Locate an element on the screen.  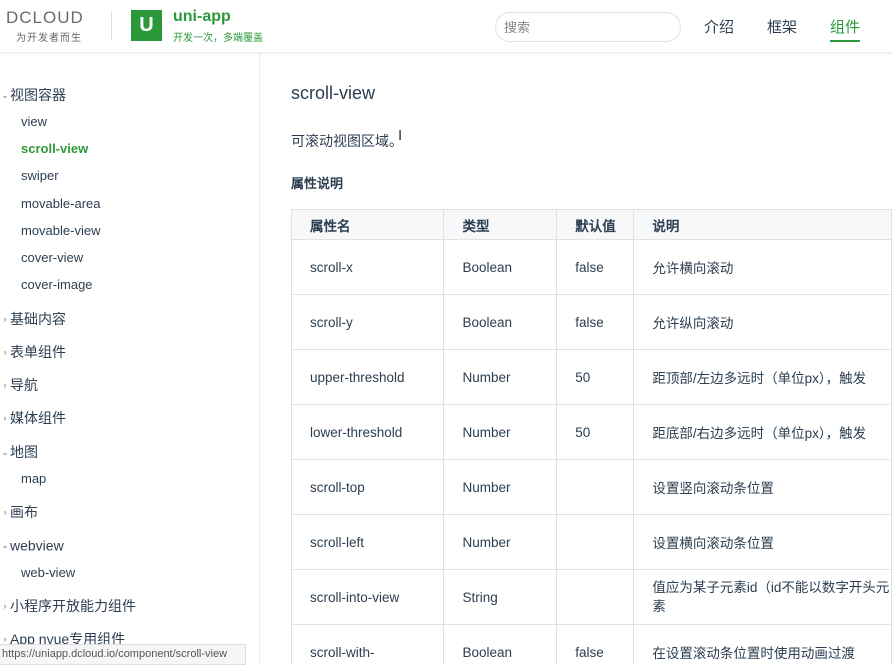
sidebar-item-cover-image: cover-image is located at coordinates (57, 284).